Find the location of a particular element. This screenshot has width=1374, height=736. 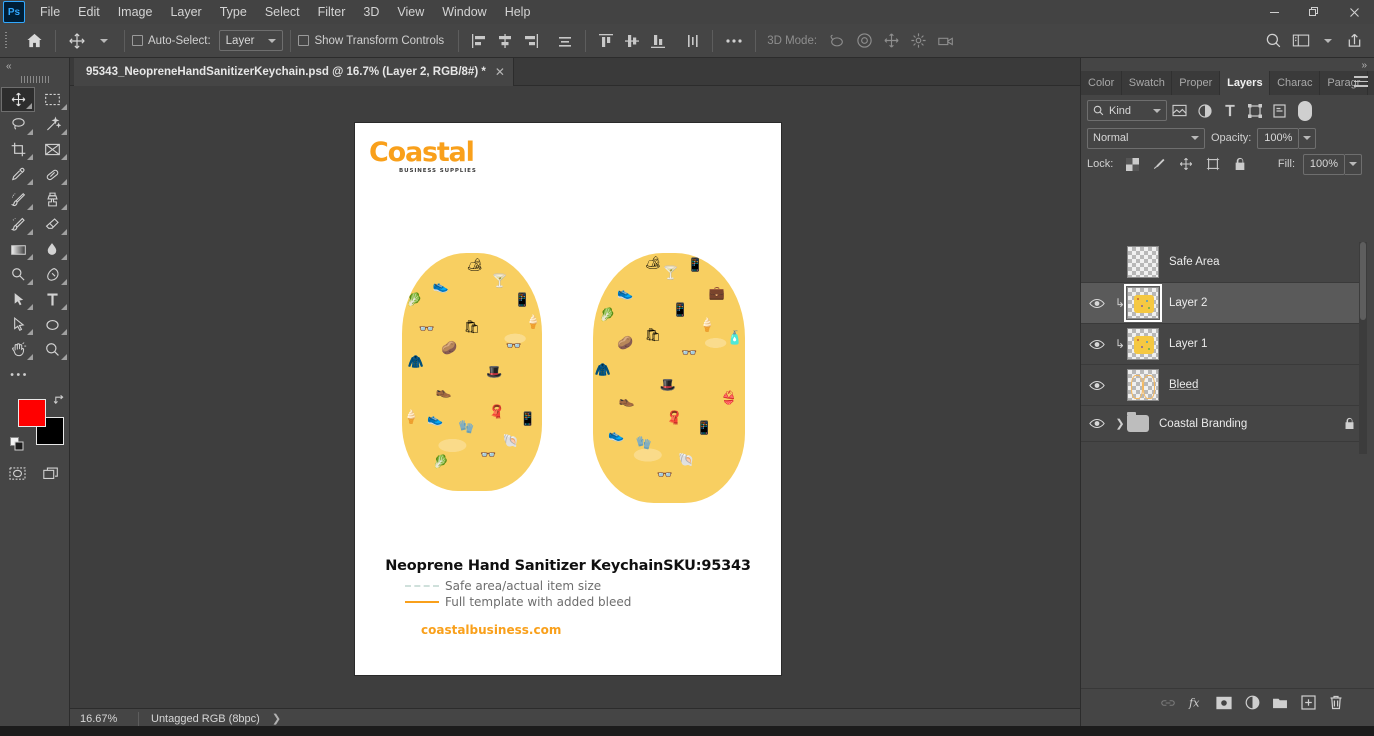

align-bottom-edges-icon is located at coordinates (658, 41).